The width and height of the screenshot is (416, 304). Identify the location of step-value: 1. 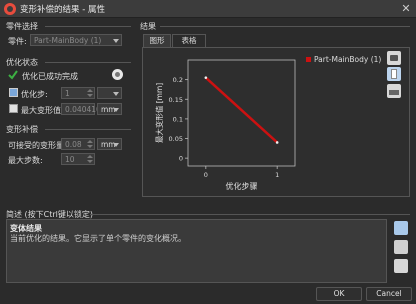
(67, 93).